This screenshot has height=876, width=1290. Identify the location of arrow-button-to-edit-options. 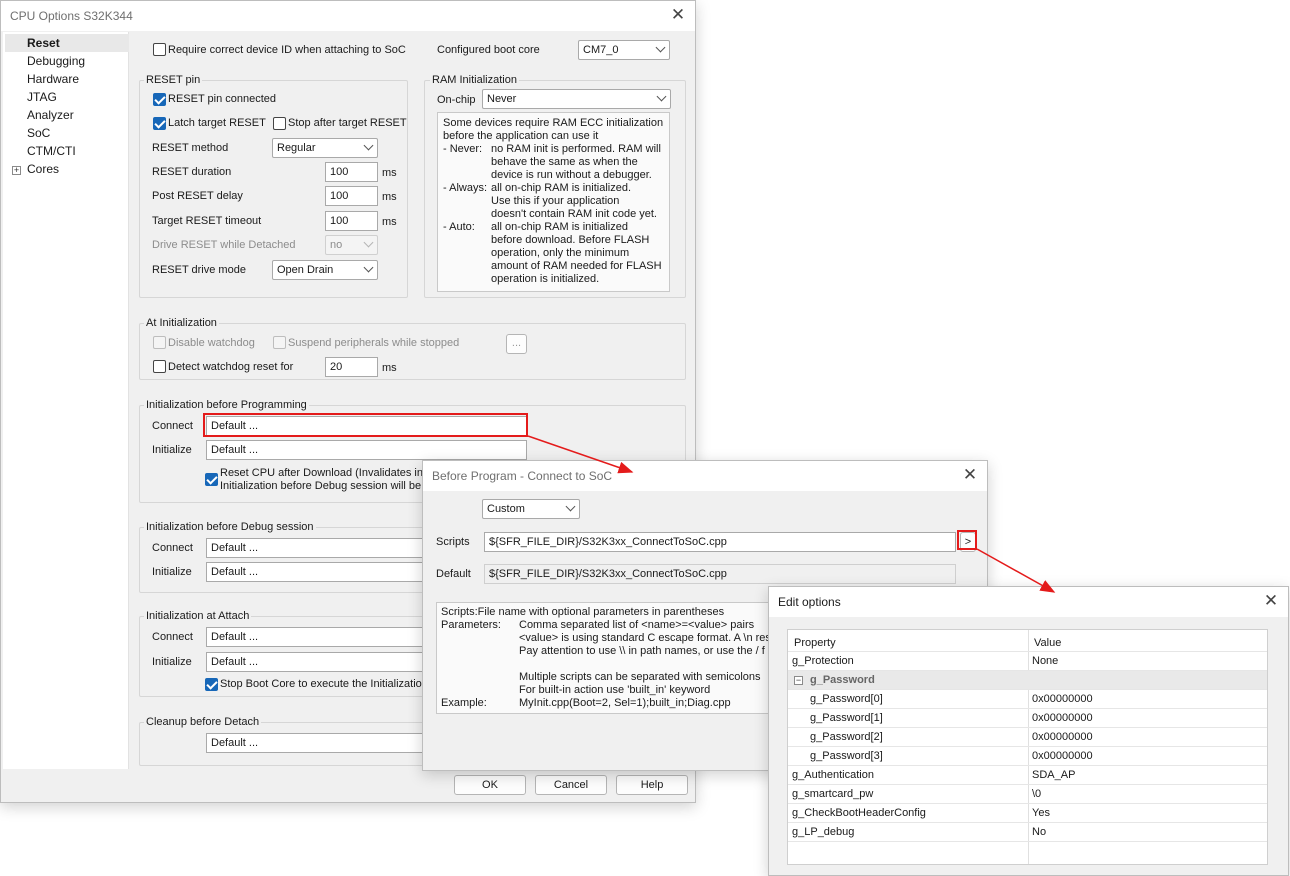
(1016, 570).